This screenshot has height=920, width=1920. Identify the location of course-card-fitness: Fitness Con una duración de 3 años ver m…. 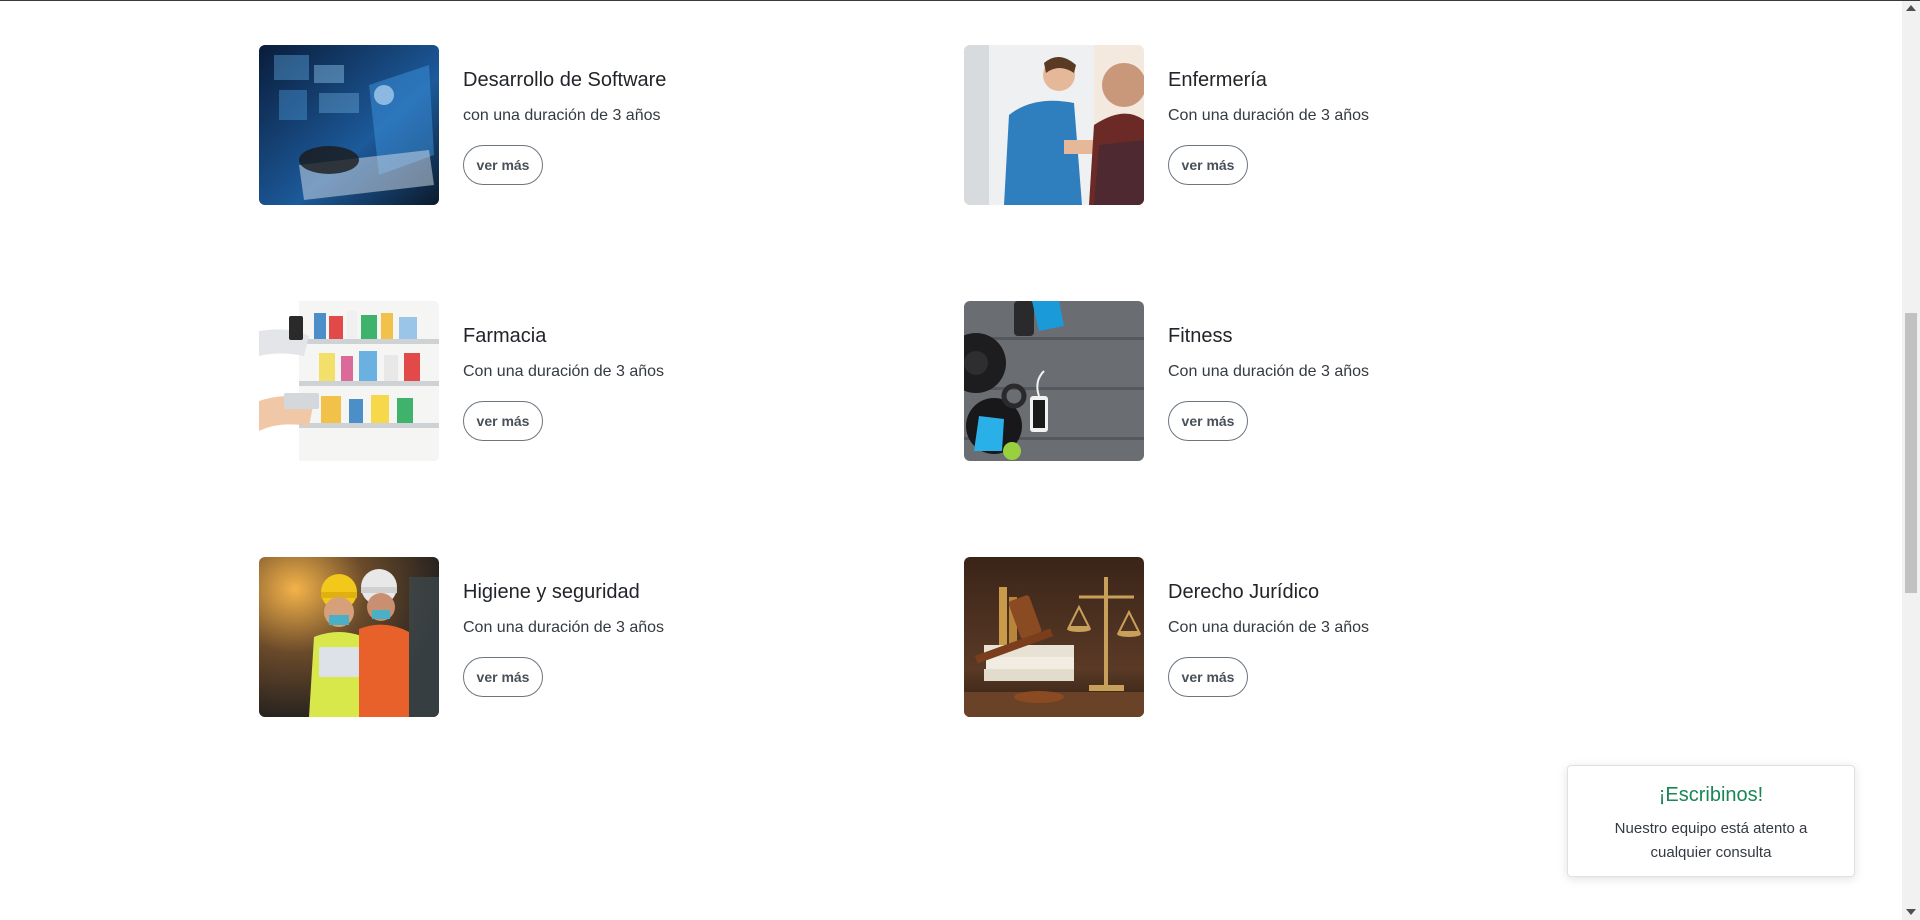
(1244, 381).